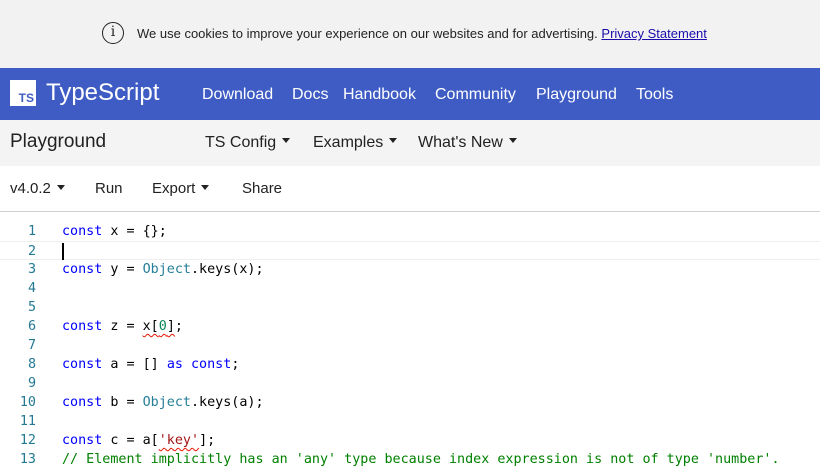  Describe the element at coordinates (31, 231) in the screenshot. I see `line-number: 1` at that location.